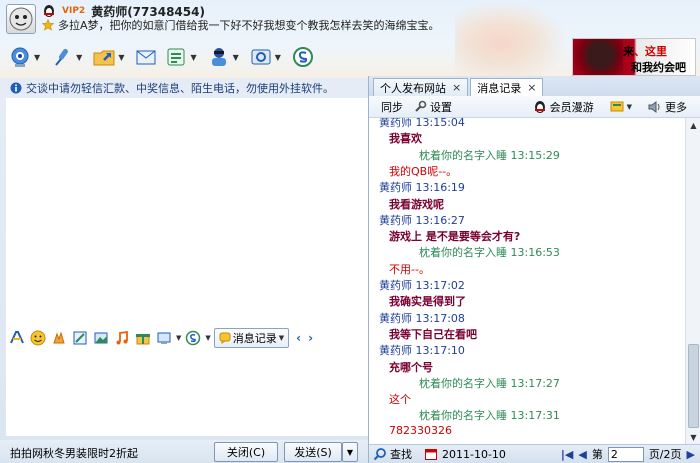 The width and height of the screenshot is (700, 463). Describe the element at coordinates (225, 57) in the screenshot. I see `group-button: ▼` at that location.